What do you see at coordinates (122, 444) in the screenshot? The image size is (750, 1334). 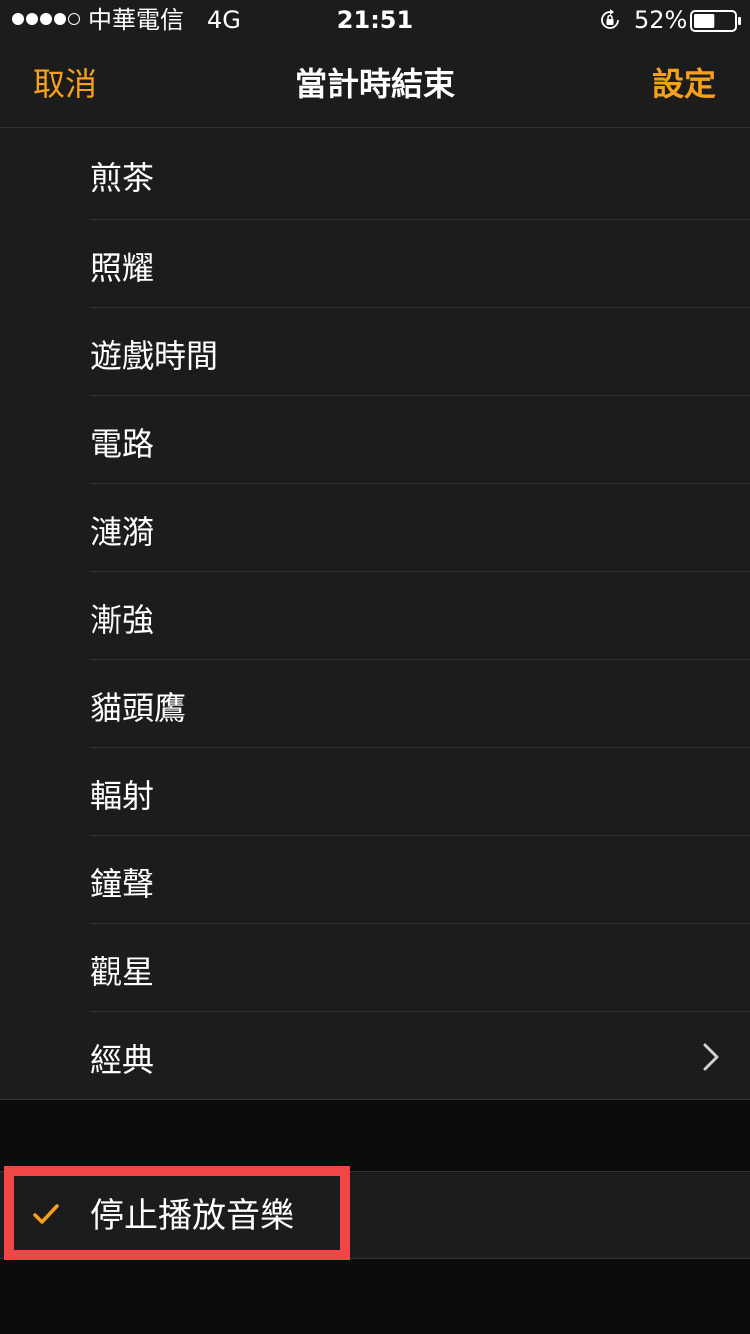 I see `list-item-label: 電路` at bounding box center [122, 444].